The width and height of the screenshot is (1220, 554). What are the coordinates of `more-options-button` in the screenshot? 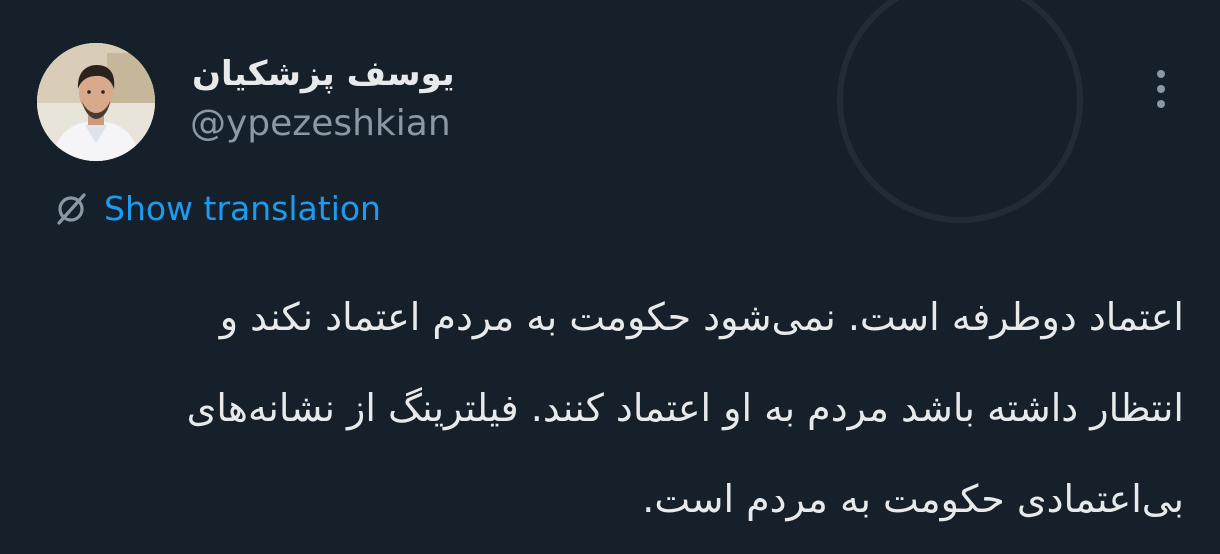 It's located at (1161, 89).